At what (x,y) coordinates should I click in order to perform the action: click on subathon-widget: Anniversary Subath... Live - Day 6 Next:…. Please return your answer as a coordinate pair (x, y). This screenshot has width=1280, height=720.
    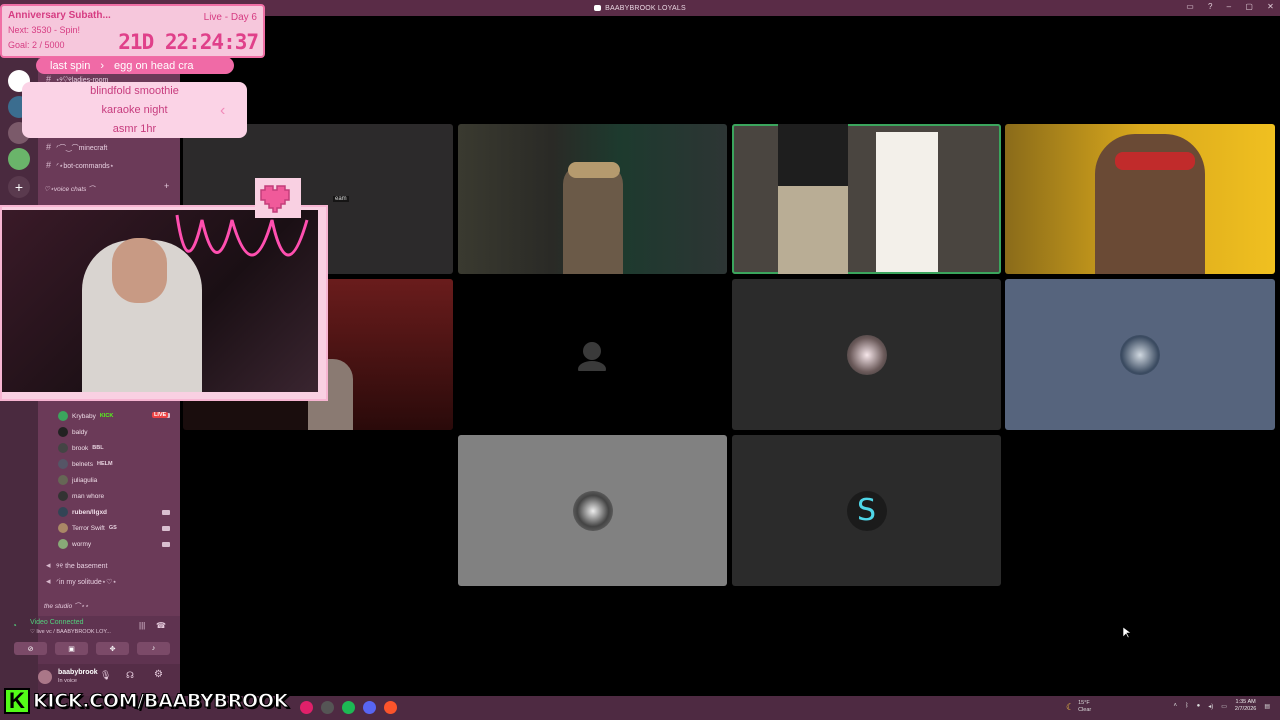
    Looking at the image, I should click on (132, 31).